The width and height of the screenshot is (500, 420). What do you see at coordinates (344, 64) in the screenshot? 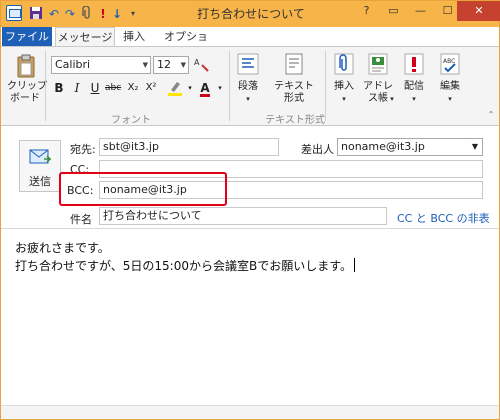
I see `attach-file-icon` at bounding box center [344, 64].